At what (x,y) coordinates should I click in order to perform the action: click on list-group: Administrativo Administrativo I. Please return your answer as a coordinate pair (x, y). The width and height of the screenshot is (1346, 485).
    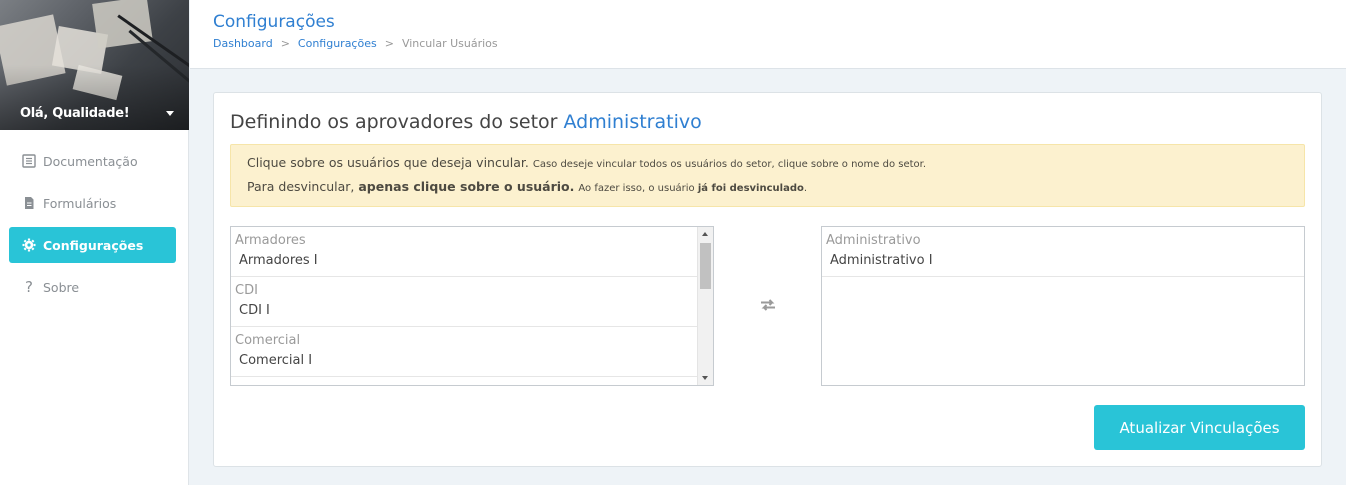
    Looking at the image, I should click on (1063, 252).